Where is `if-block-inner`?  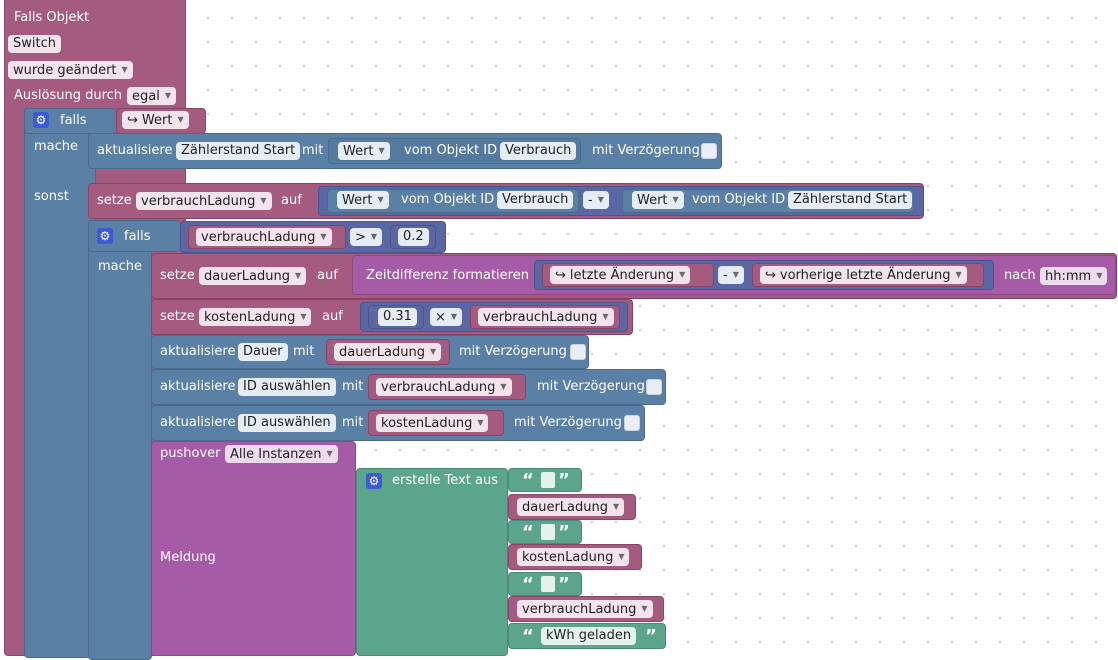
if-block-inner is located at coordinates (120, 440).